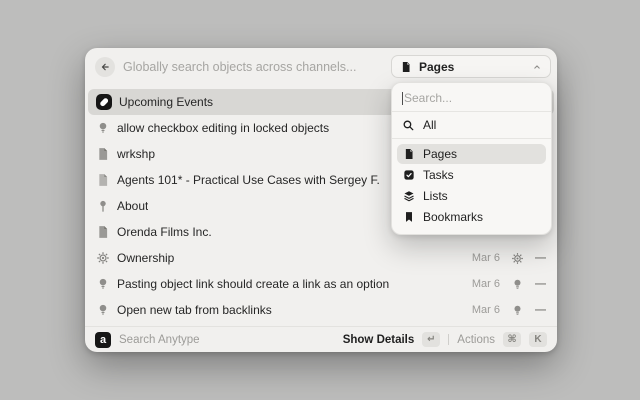  Describe the element at coordinates (164, 232) in the screenshot. I see `result-title: Orenda Films Inc.` at that location.